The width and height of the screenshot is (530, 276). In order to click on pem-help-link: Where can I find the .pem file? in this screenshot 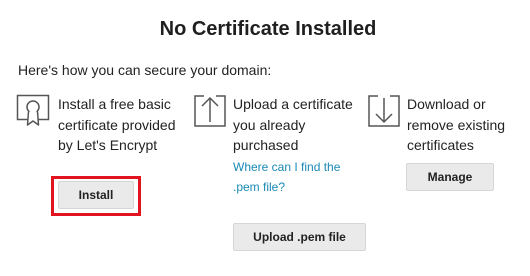, I will do `click(298, 177)`.